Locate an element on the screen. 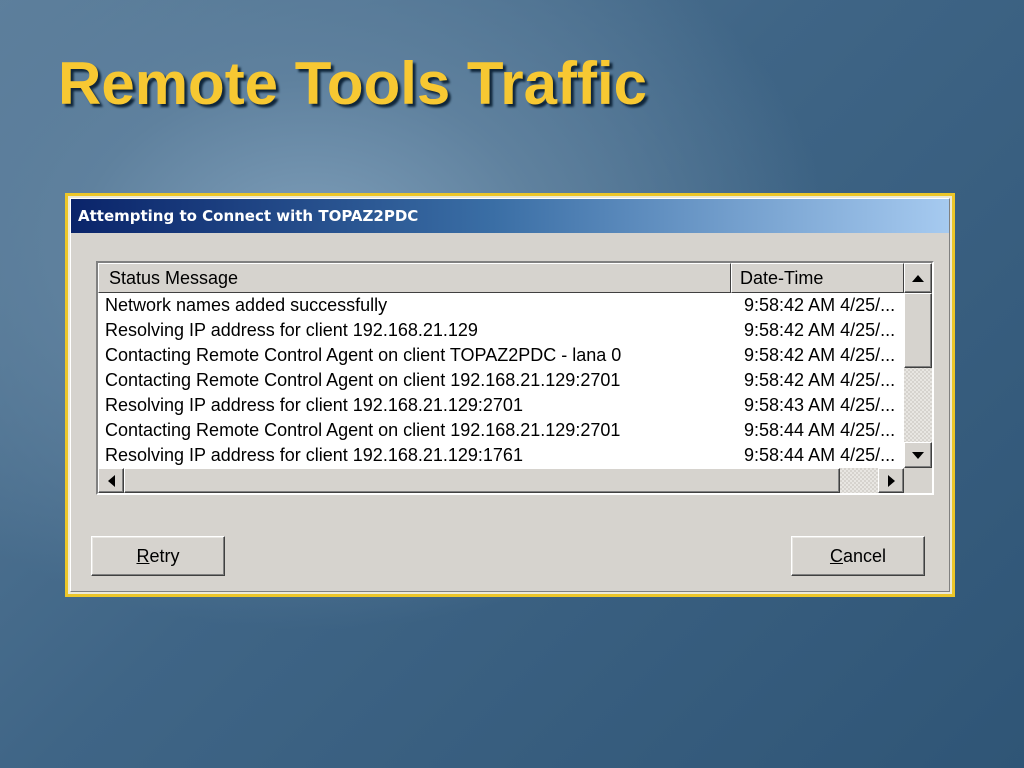 This screenshot has width=1024, height=768. cancel-button: Cancel is located at coordinates (858, 556).